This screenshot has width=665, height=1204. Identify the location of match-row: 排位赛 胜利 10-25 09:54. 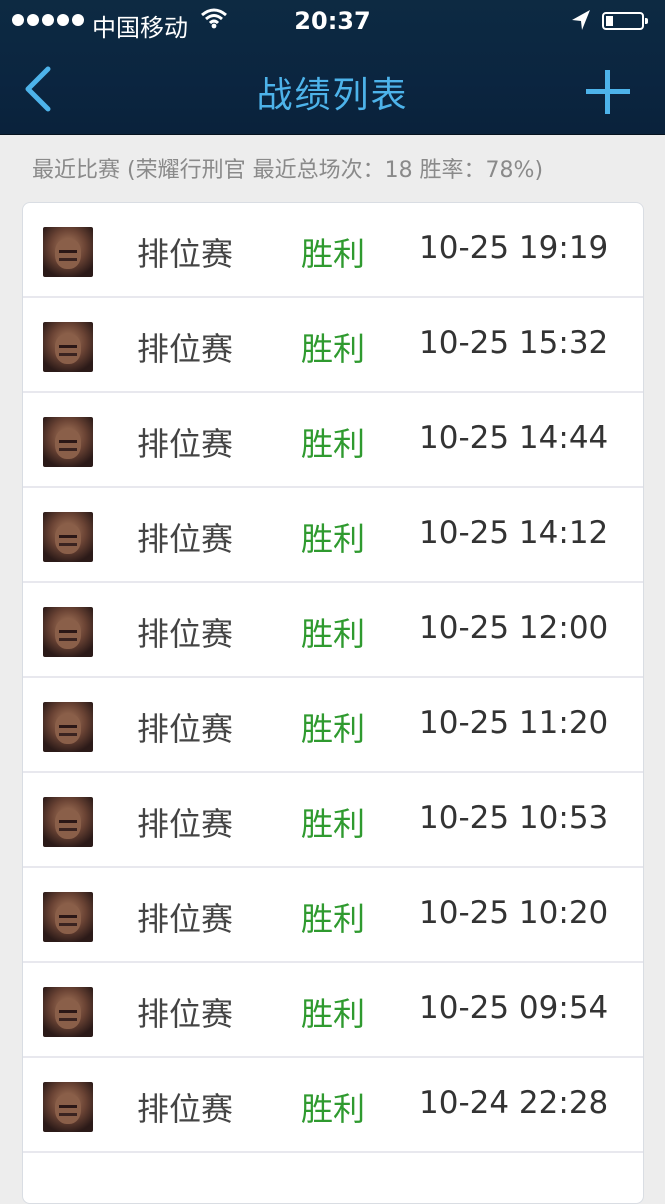
(333, 1010).